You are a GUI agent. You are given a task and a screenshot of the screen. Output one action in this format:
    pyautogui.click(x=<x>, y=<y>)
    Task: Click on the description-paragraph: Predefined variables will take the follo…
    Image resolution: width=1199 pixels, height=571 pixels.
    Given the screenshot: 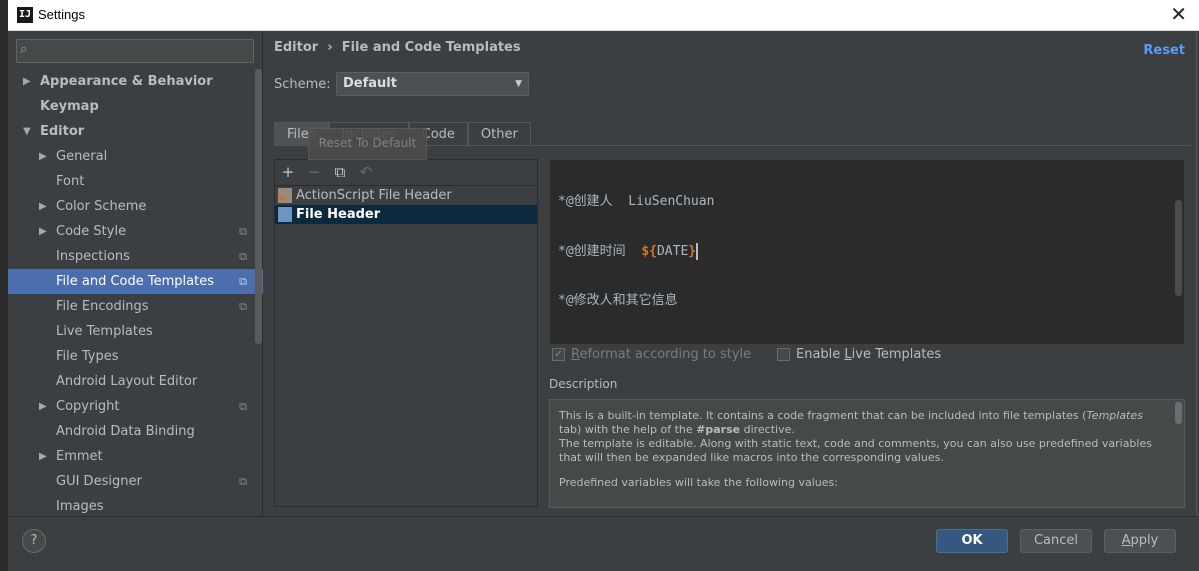 What is the action you would take?
    pyautogui.click(x=698, y=482)
    